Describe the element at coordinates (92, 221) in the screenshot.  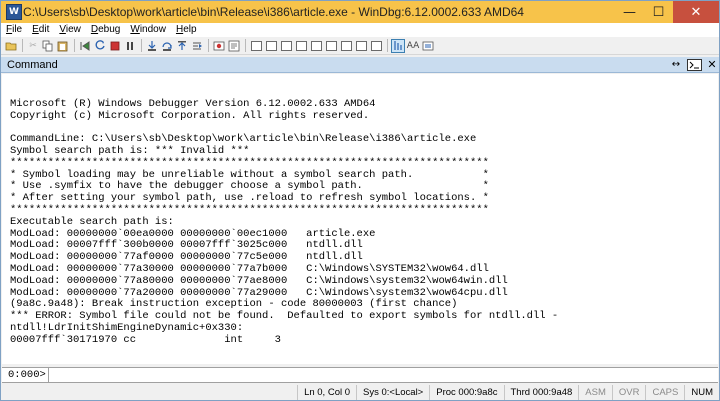
I see `output-line: Executable search path is:` at that location.